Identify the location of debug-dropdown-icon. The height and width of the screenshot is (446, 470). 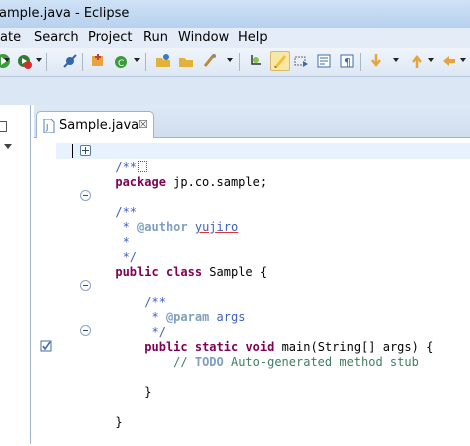
(39, 60).